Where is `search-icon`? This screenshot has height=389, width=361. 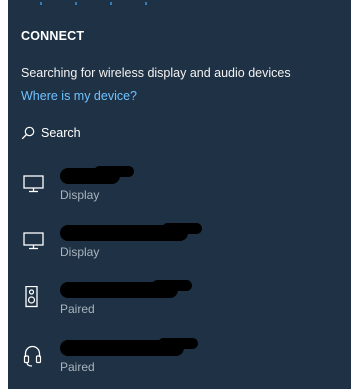
search-icon is located at coordinates (28, 133).